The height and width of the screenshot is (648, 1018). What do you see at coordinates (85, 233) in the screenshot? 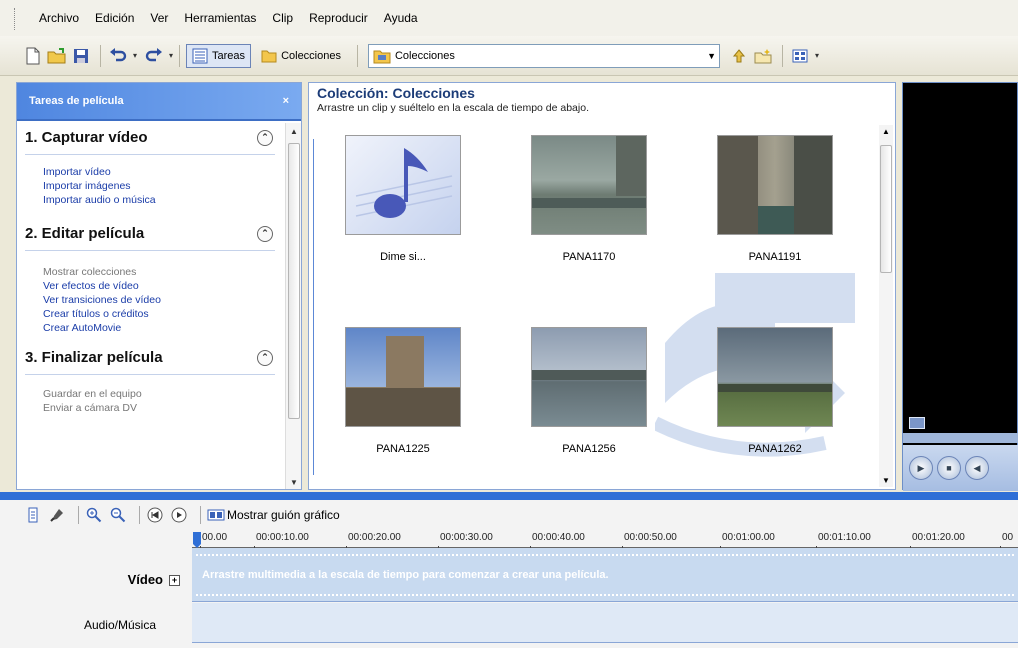
I see `section-title-text: 2. Editar película` at bounding box center [85, 233].